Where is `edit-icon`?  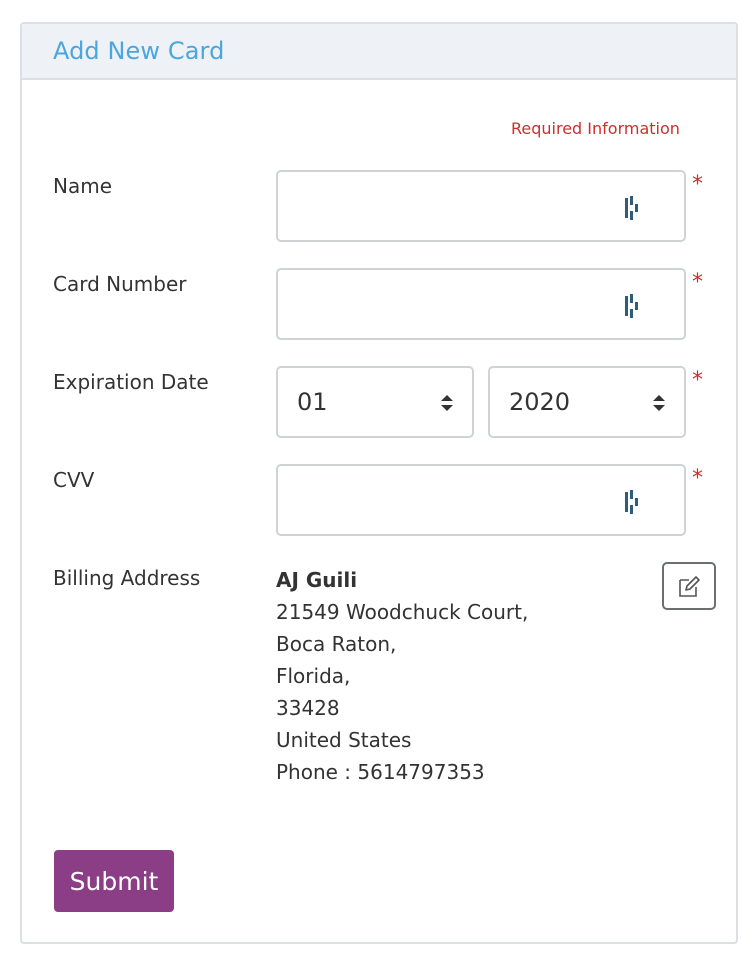
edit-icon is located at coordinates (689, 586).